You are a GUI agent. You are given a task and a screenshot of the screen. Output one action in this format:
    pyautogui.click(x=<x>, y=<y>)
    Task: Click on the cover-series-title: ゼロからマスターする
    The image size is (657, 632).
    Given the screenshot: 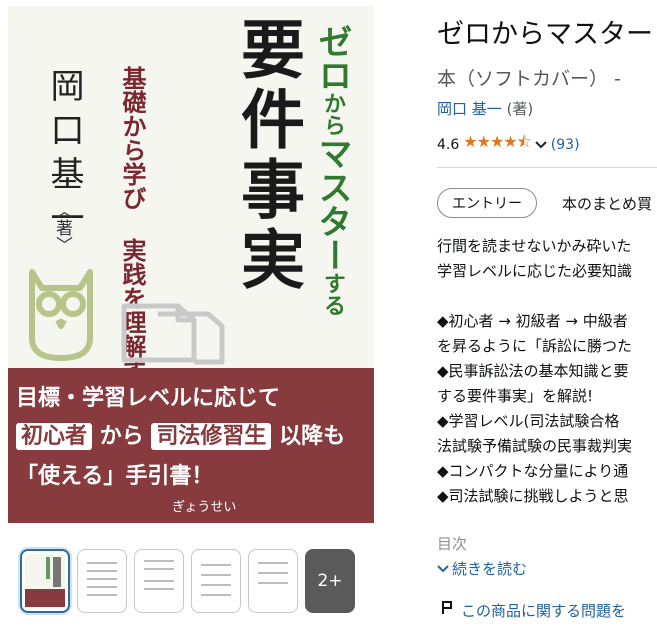 What is the action you would take?
    pyautogui.click(x=332, y=170)
    